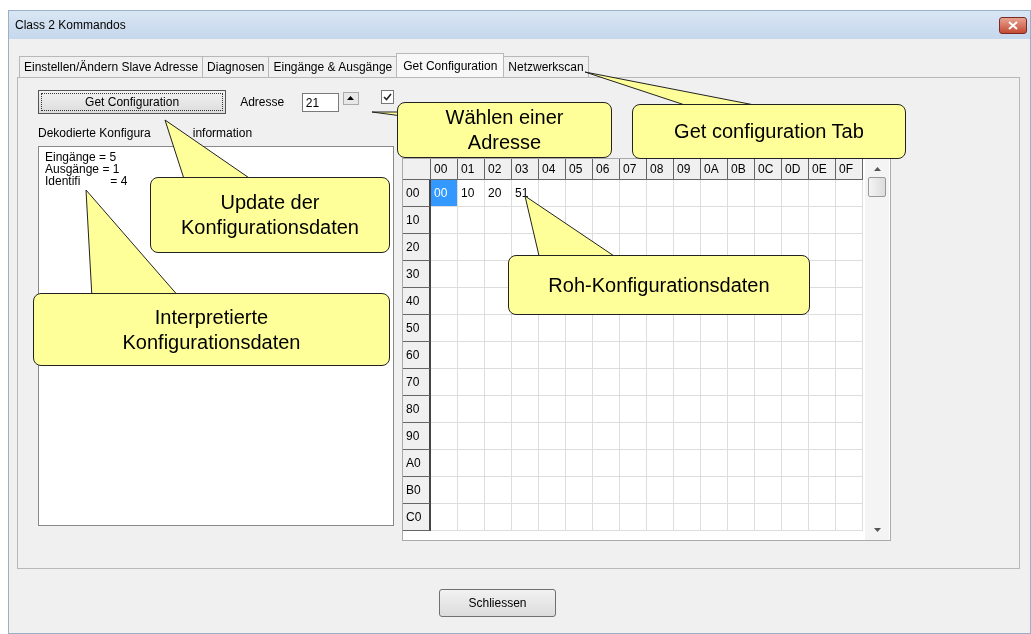 Image resolution: width=1031 pixels, height=634 pixels. Describe the element at coordinates (1013, 25) in the screenshot. I see `close-button` at that location.